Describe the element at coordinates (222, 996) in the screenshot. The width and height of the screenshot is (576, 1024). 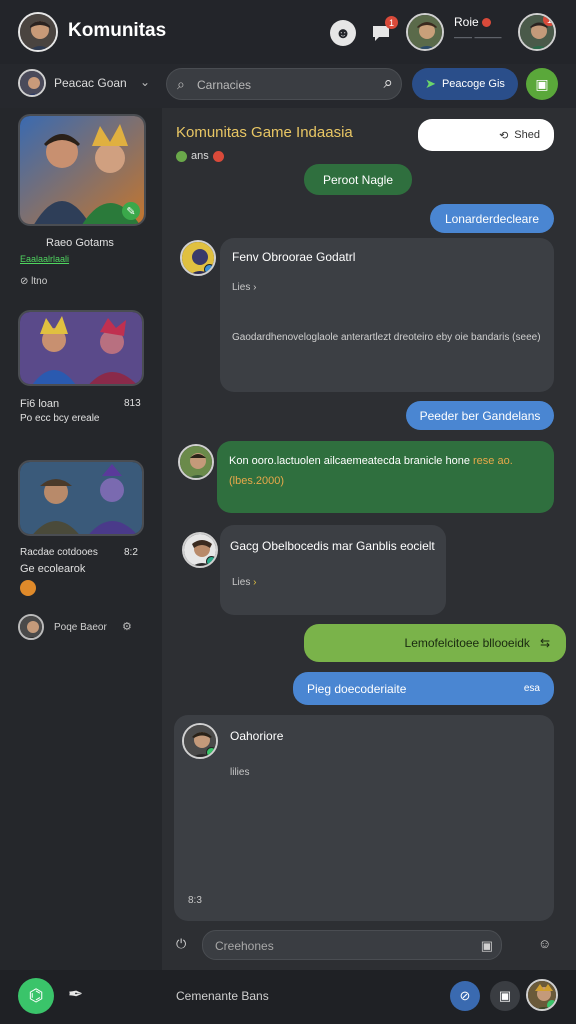
I see `bottom-label: Cemenante Bans` at that location.